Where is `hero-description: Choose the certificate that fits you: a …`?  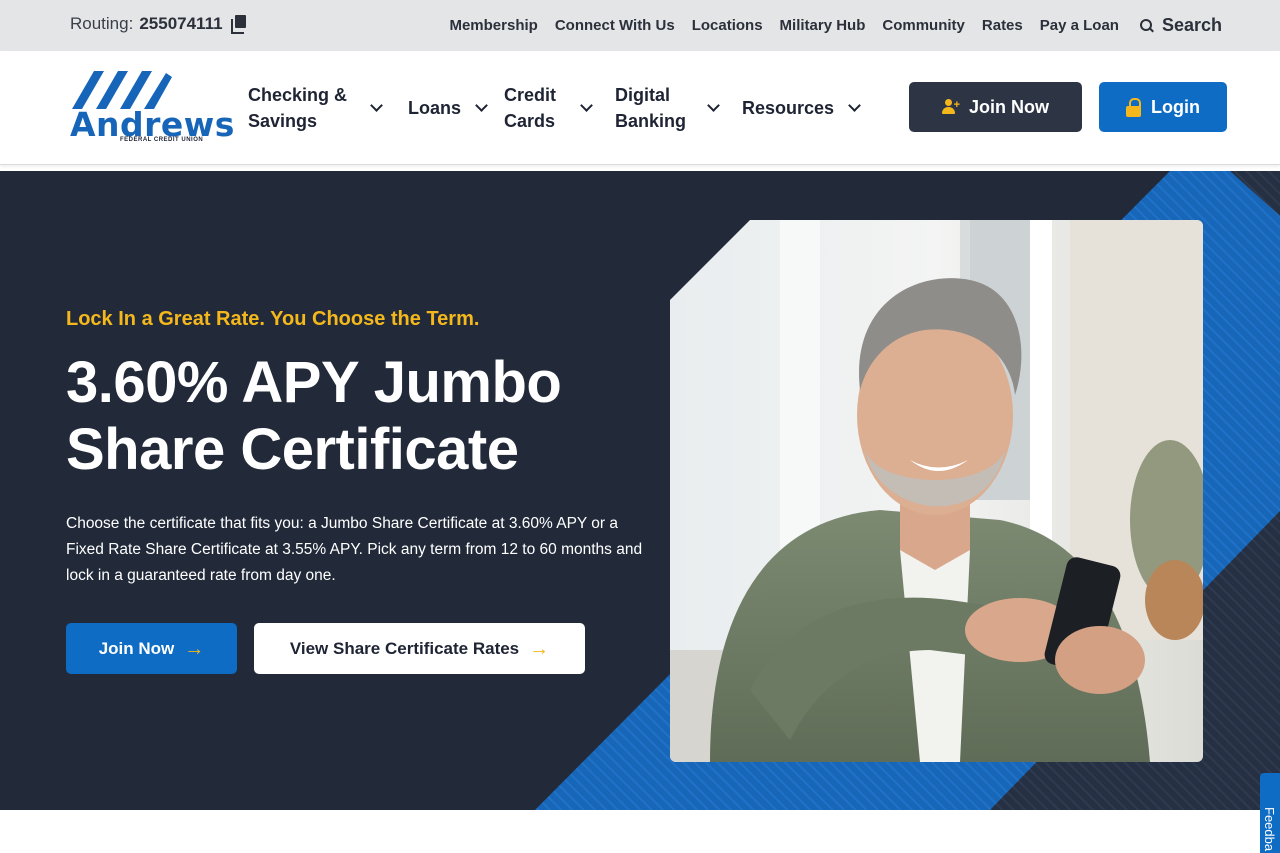 hero-description: Choose the certificate that fits you: a … is located at coordinates (354, 549).